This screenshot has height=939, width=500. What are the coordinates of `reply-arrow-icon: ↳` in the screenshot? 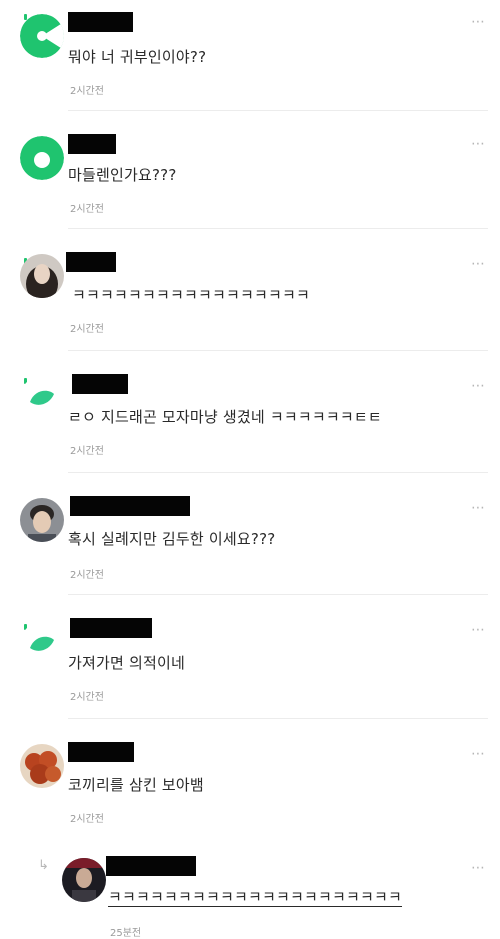 It's located at (43, 865).